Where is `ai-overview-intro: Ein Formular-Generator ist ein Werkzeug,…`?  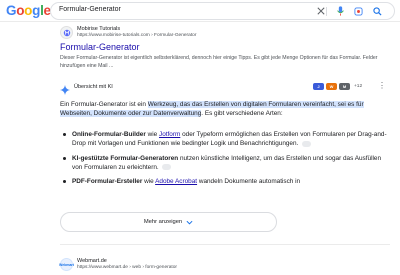 ai-overview-intro: Ein Formular-Generator ist ein Werkzeug,… is located at coordinates (224, 109).